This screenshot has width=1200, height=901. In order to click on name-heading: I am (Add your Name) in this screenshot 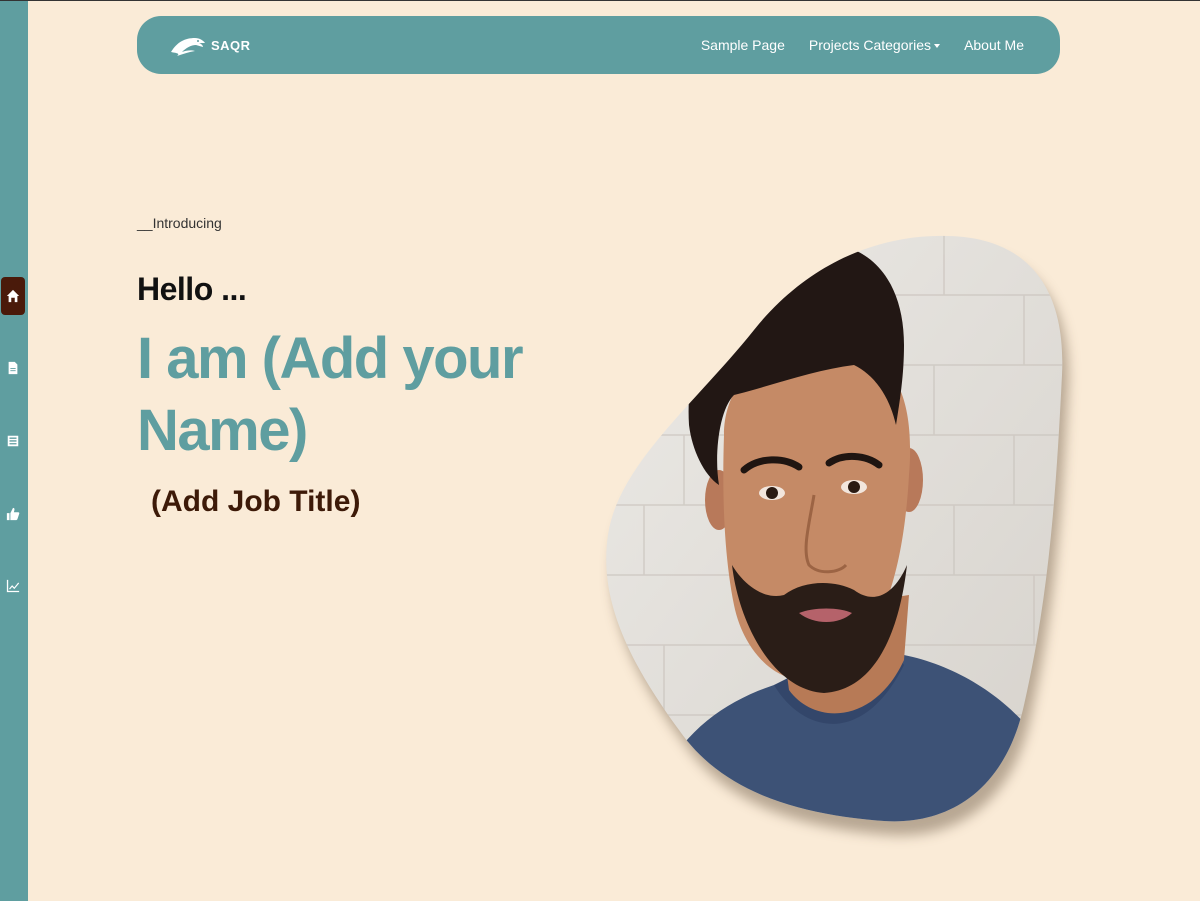, I will do `click(330, 394)`.